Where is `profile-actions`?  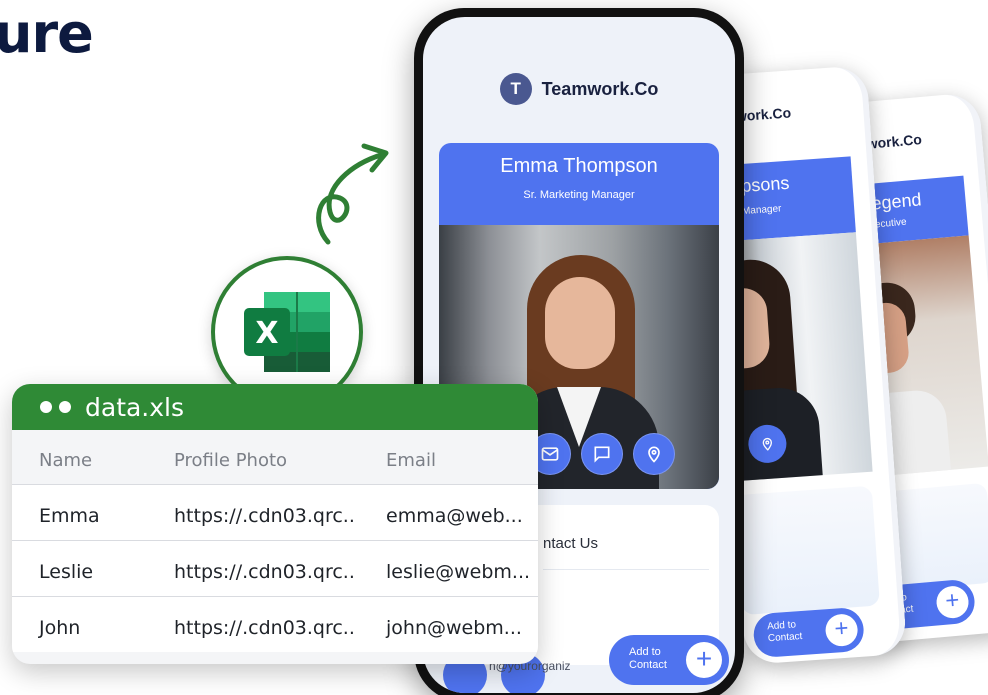 profile-actions is located at coordinates (602, 454).